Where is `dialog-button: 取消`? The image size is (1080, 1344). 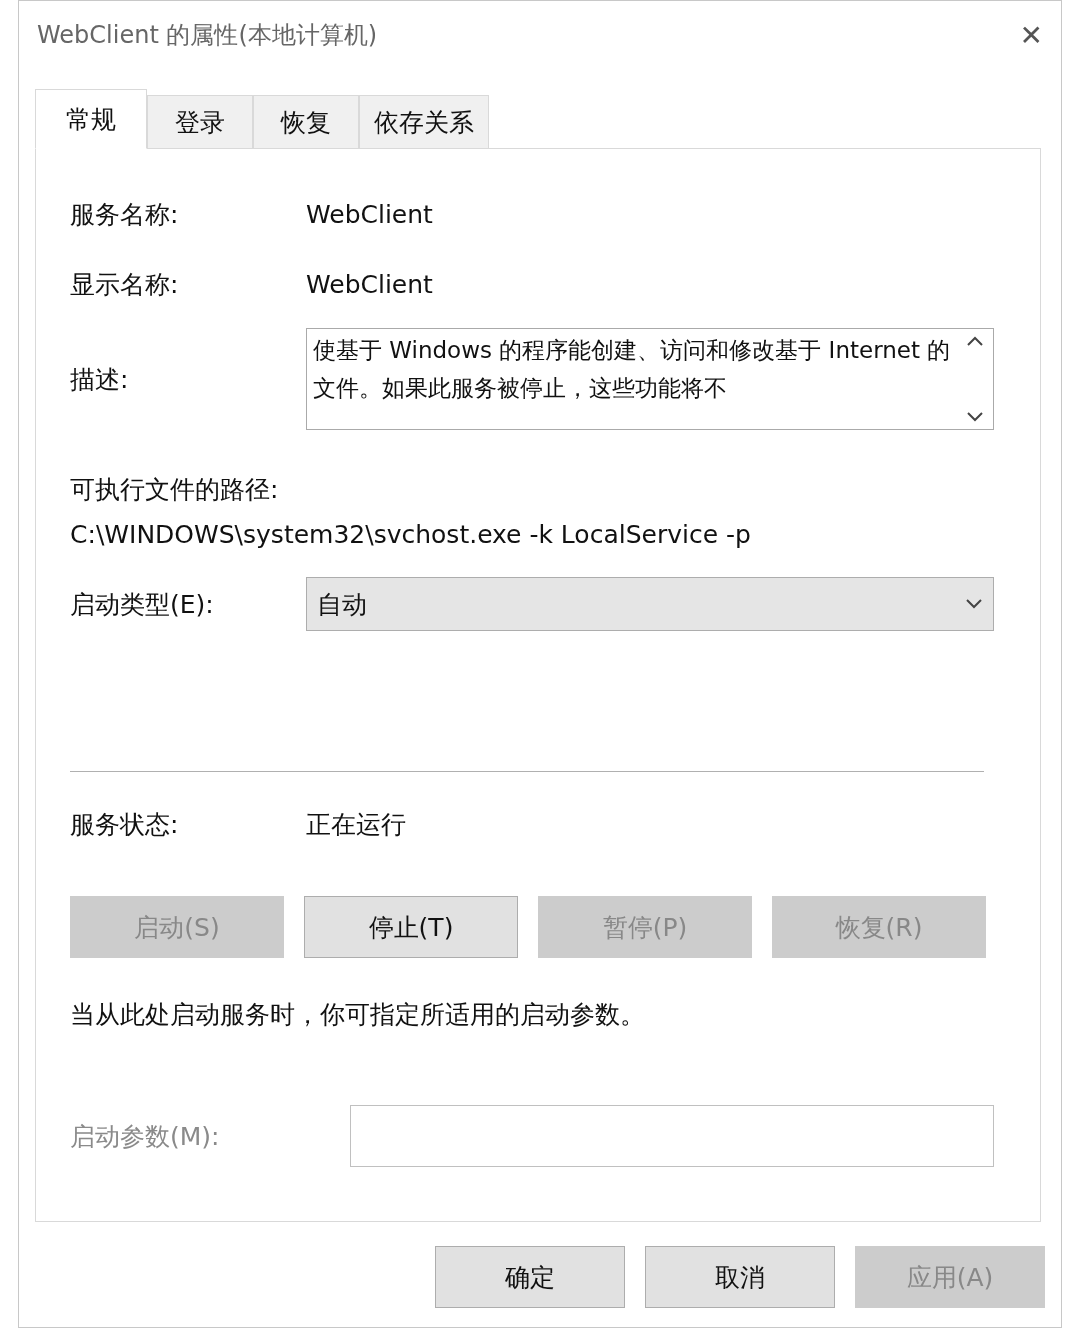
dialog-button: 取消 is located at coordinates (740, 1277).